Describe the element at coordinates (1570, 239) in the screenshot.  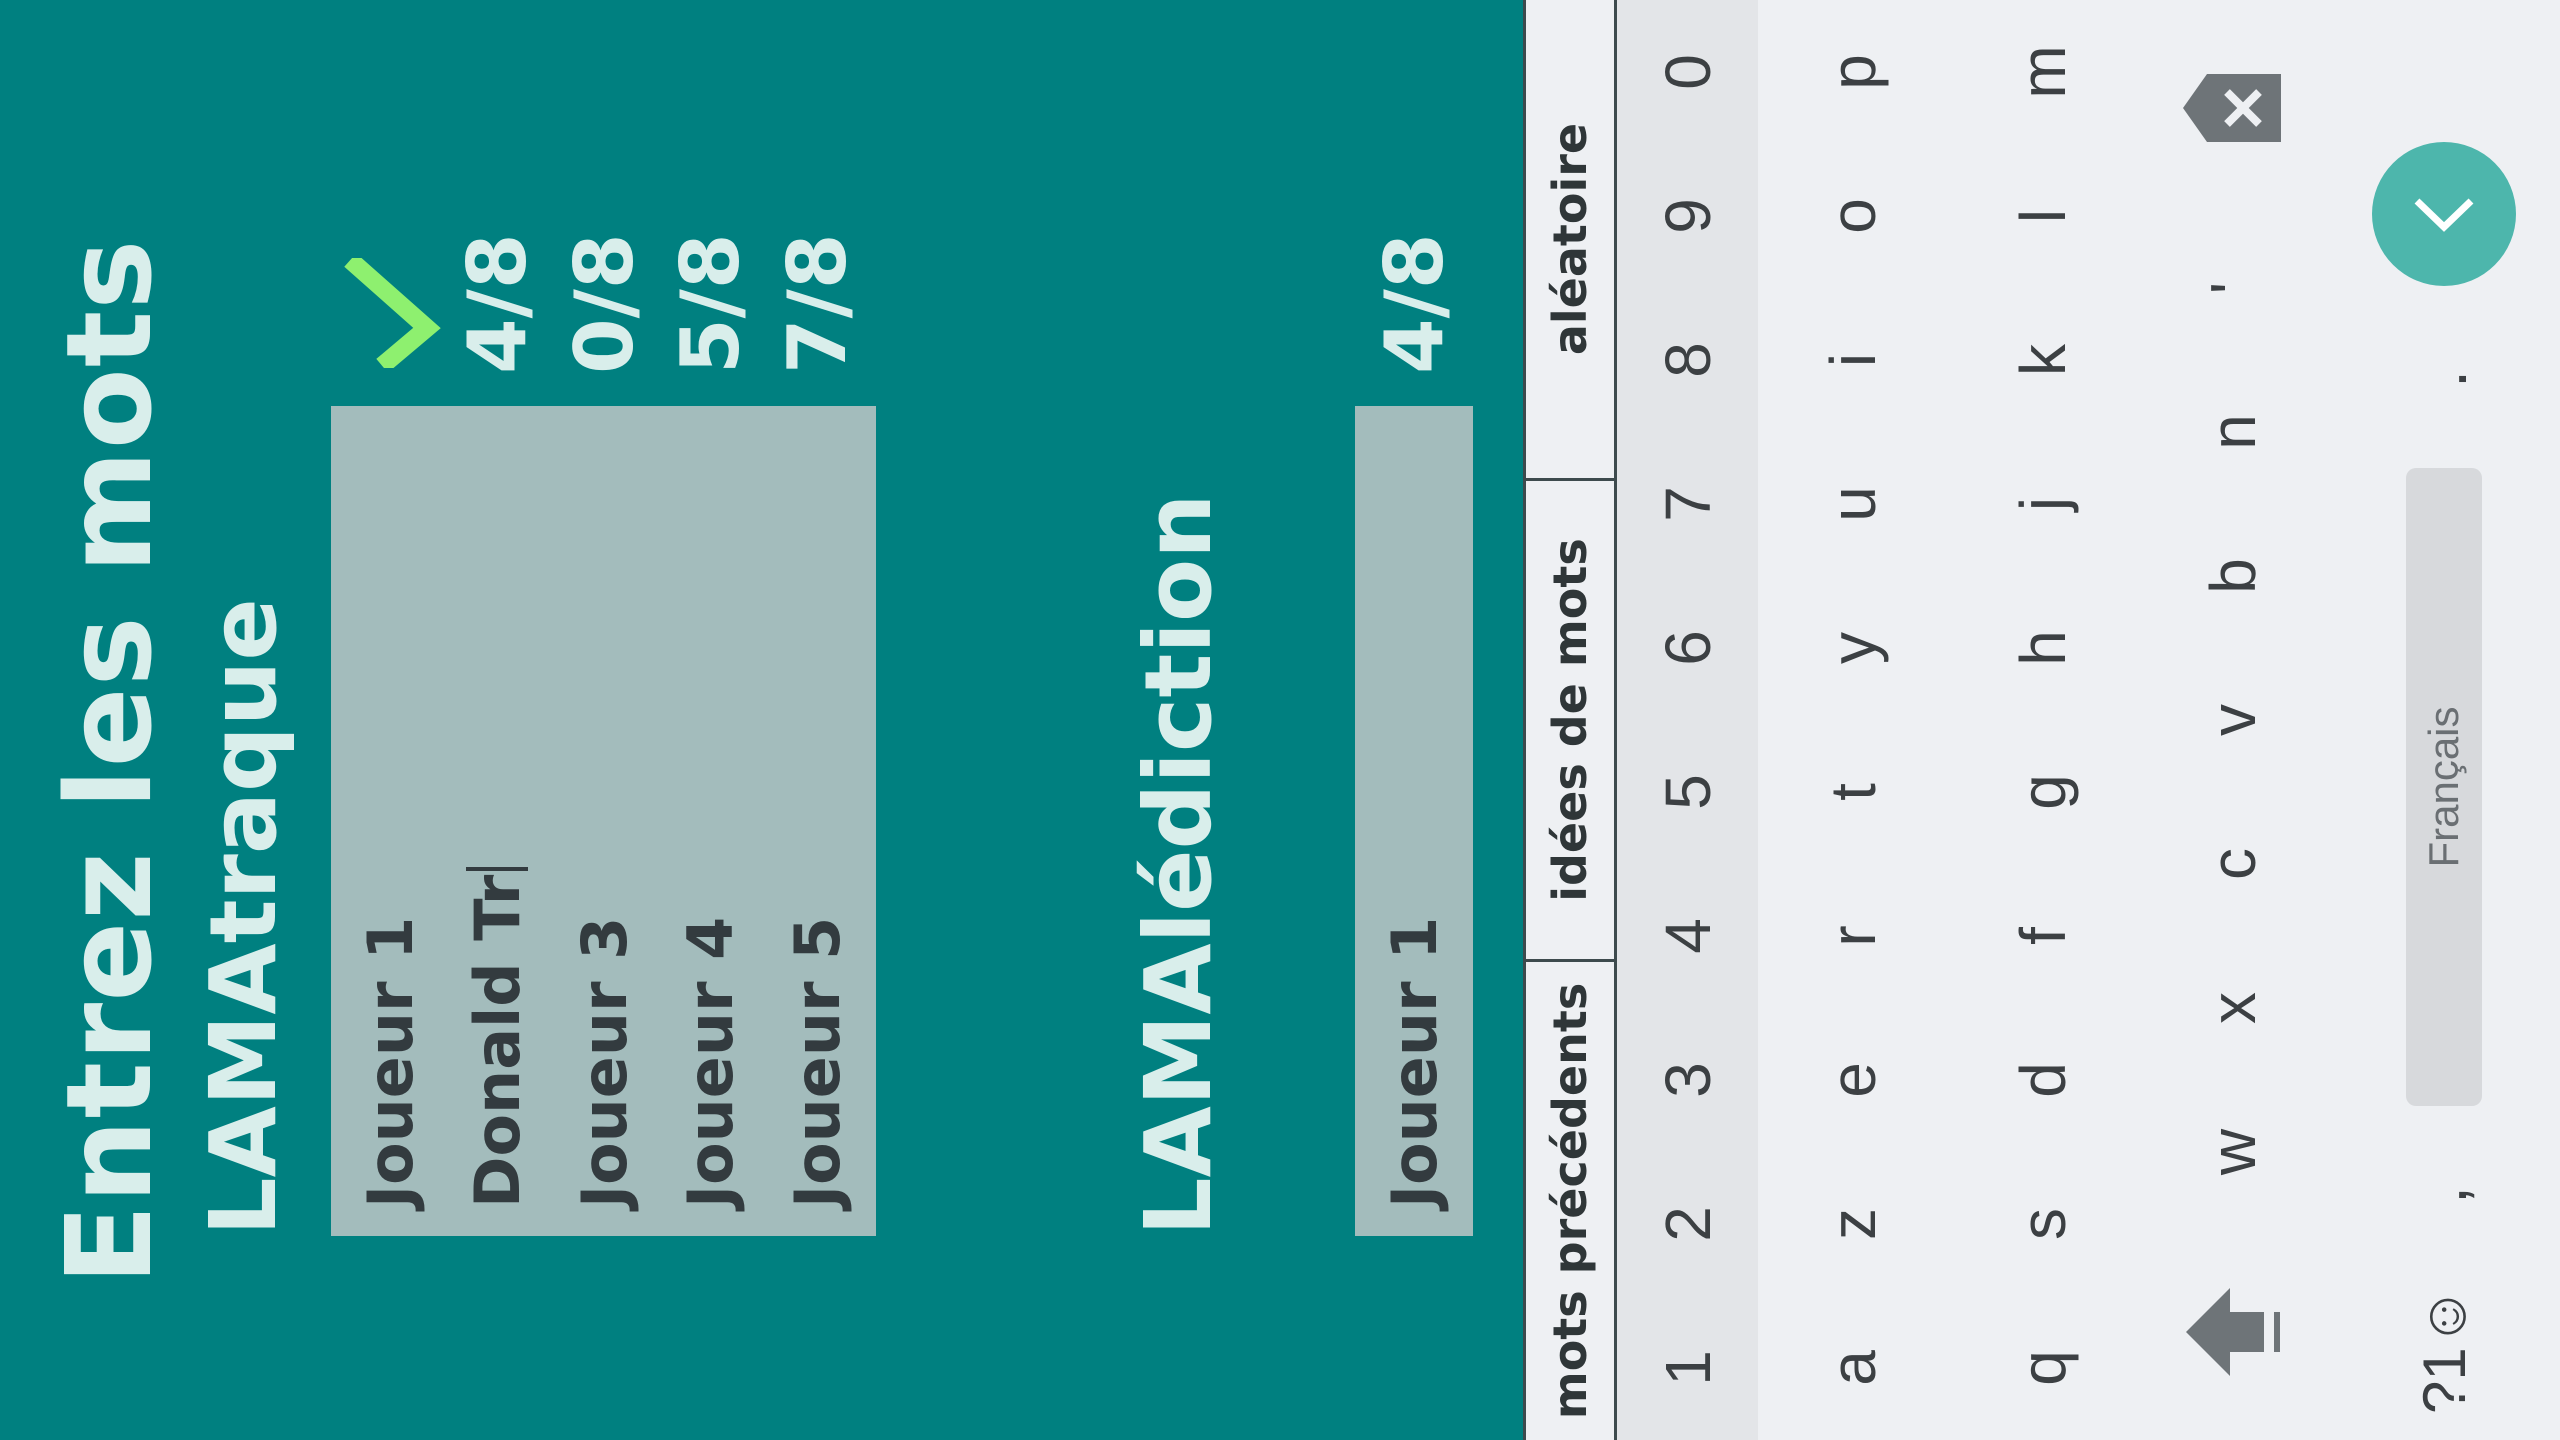
I see `suggestion-random: aléatoire` at that location.